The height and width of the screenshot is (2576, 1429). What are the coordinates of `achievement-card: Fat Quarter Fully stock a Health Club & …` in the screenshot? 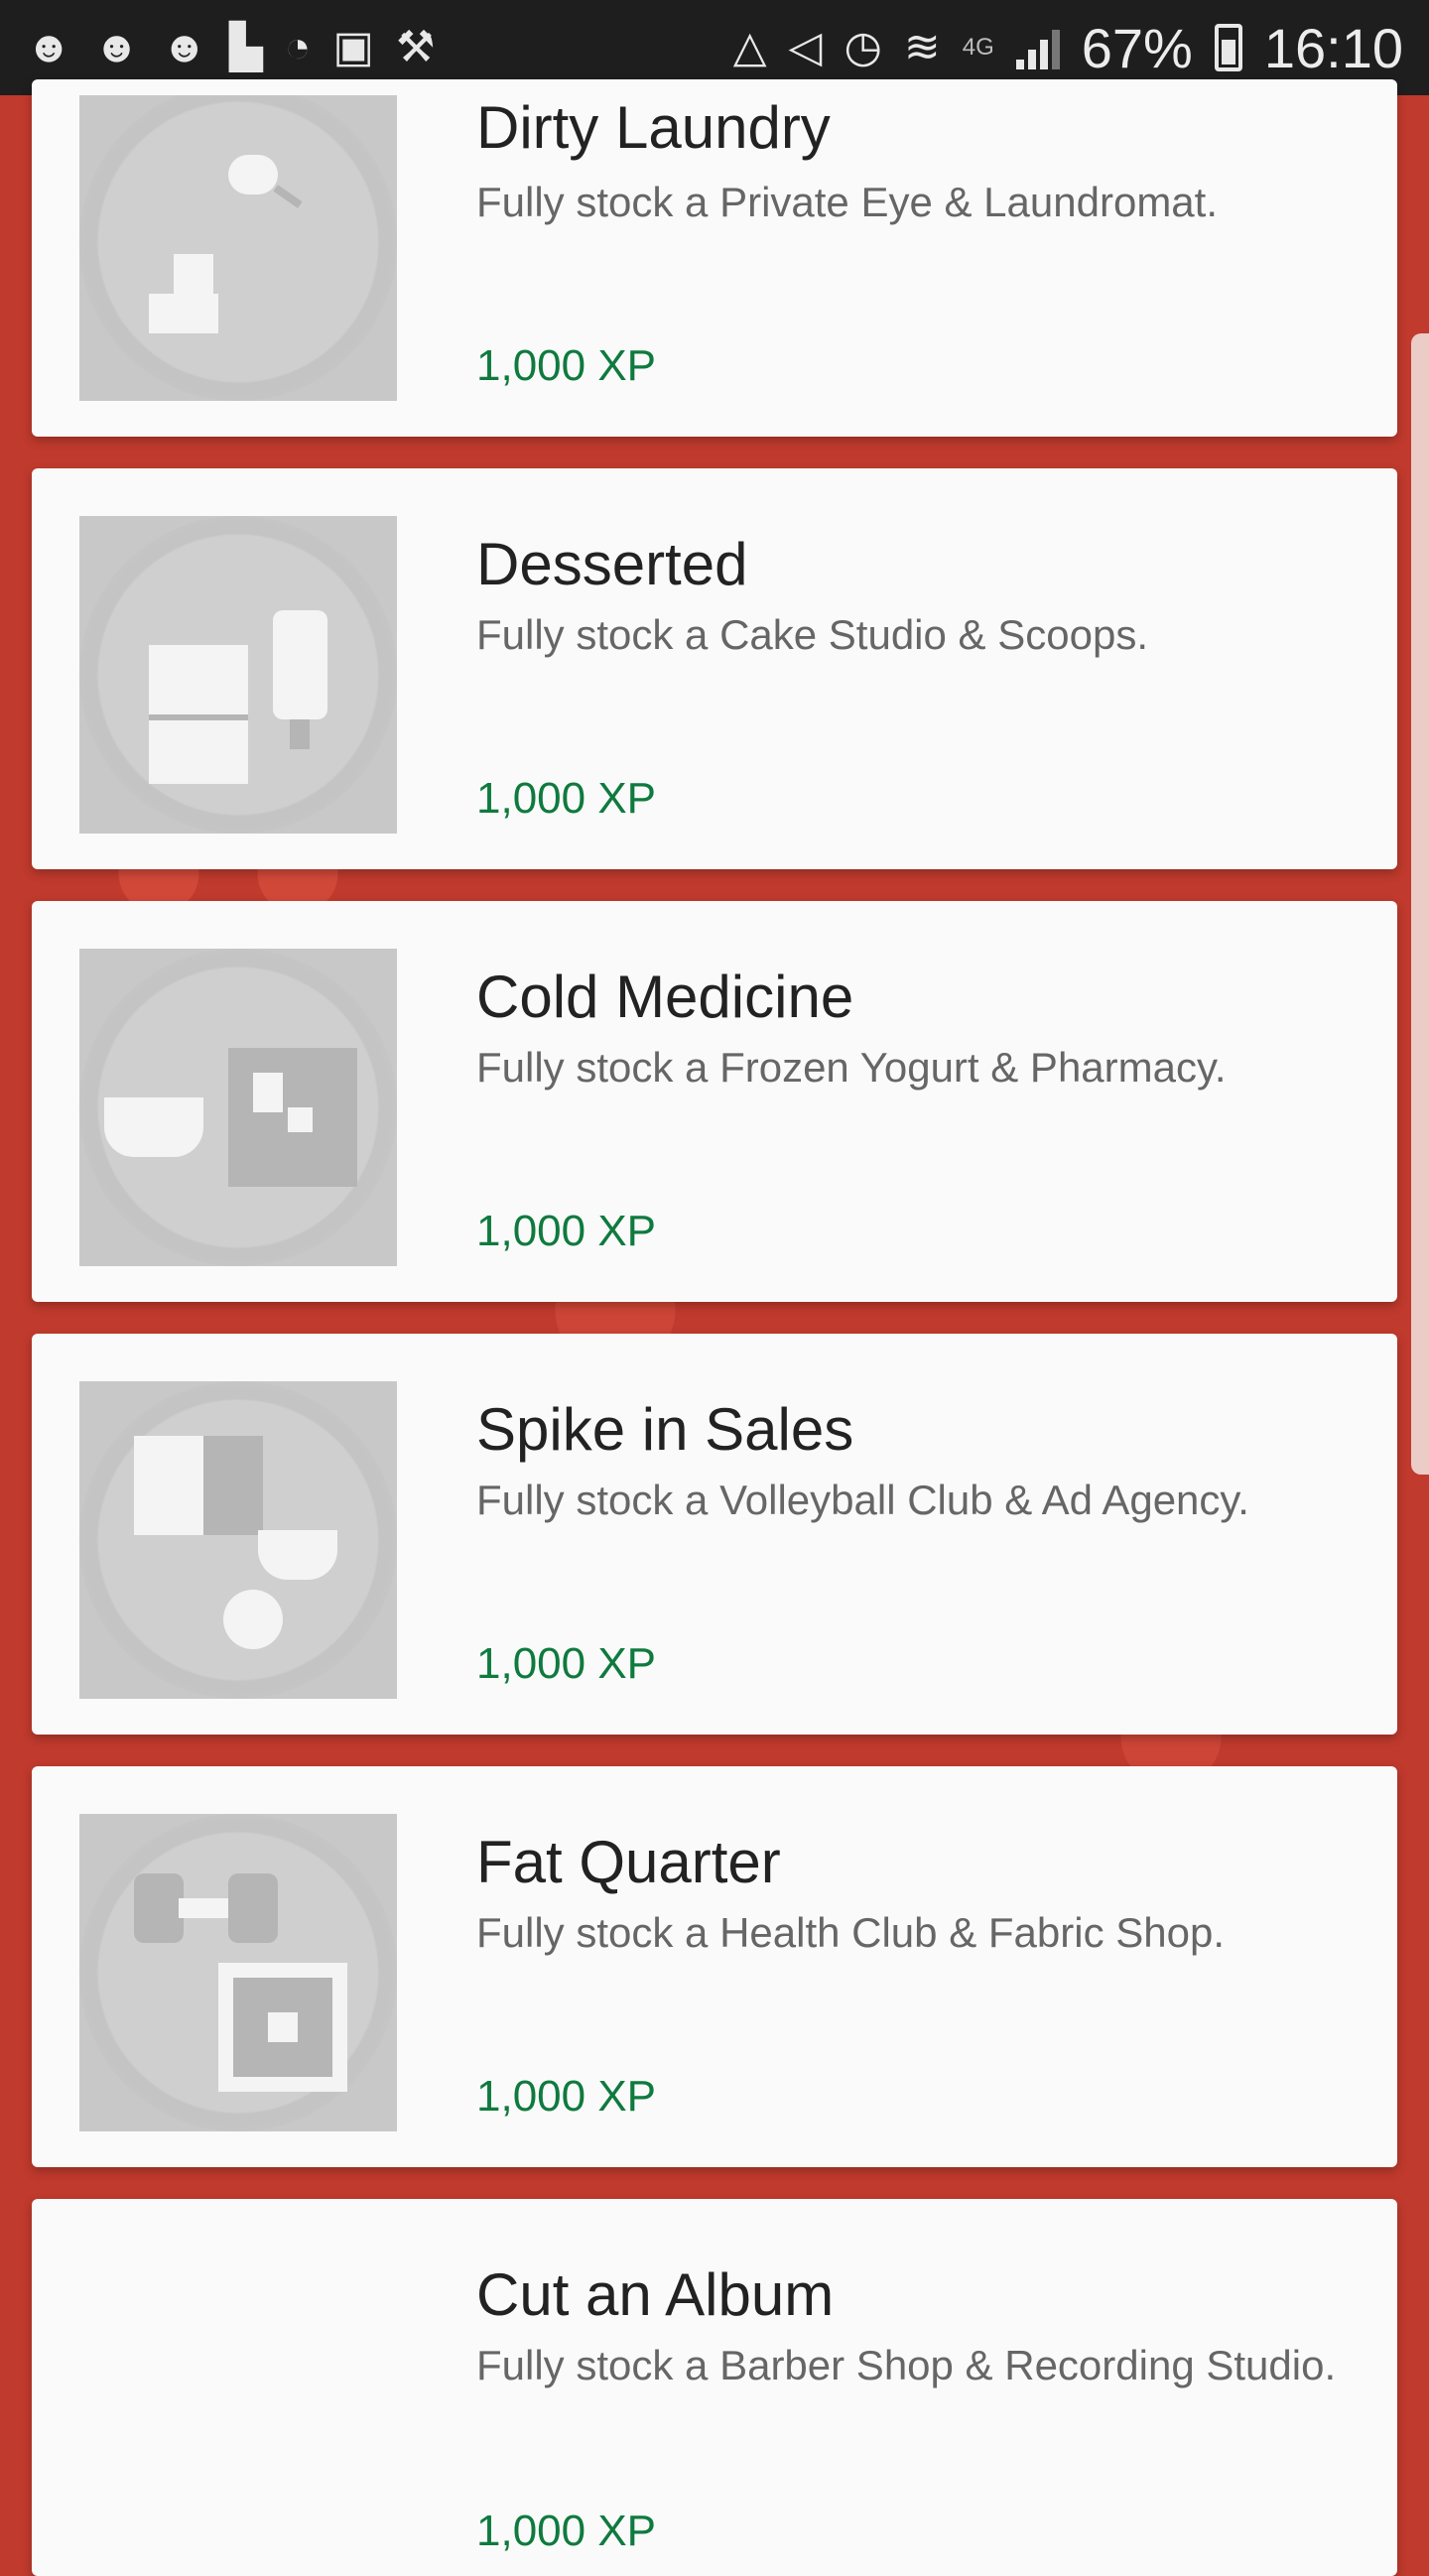 It's located at (714, 1967).